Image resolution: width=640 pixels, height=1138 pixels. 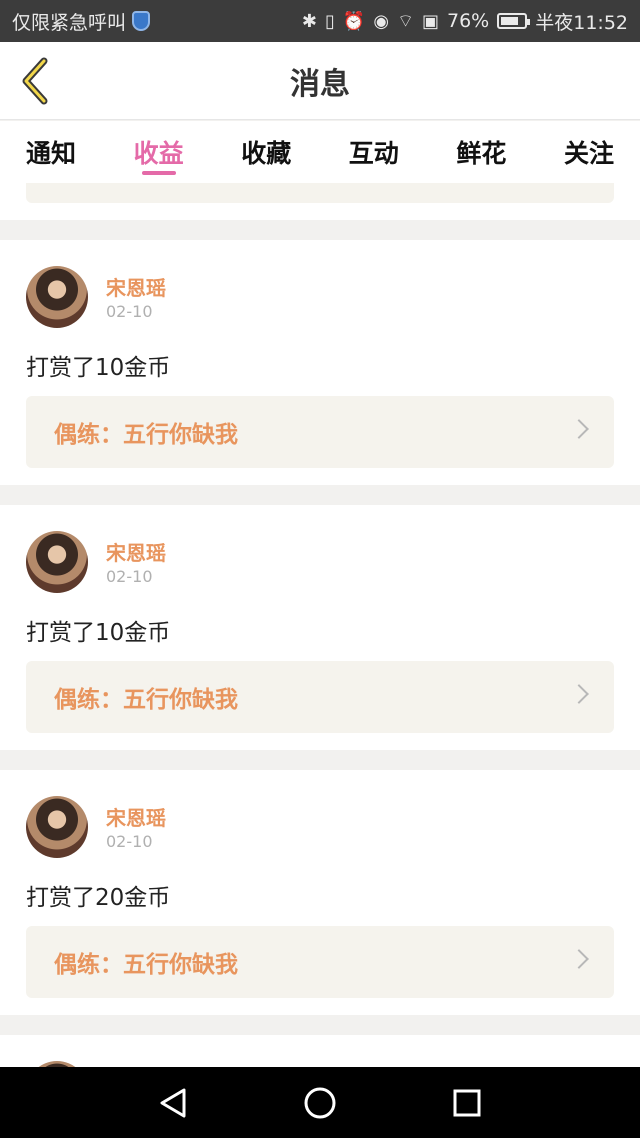 I want to click on tab-label: 通知, so click(x=51, y=153).